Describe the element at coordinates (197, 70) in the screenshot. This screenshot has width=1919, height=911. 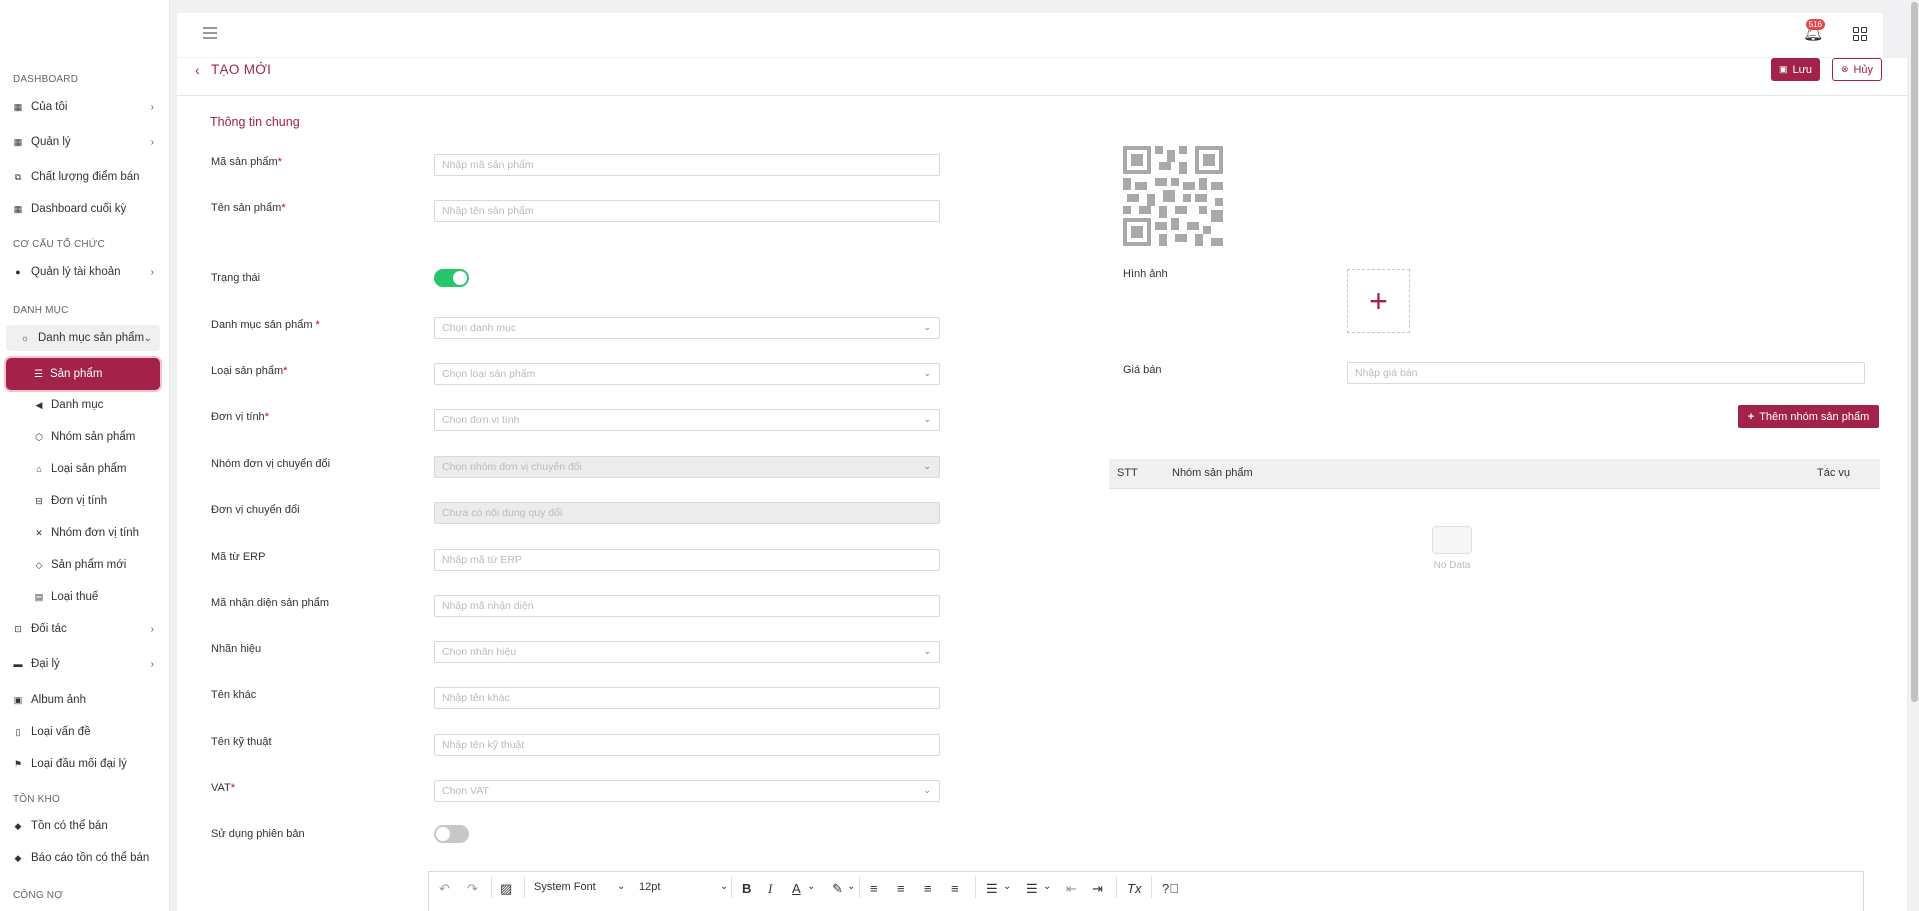
I see `back-arrow-icon: ‹` at that location.